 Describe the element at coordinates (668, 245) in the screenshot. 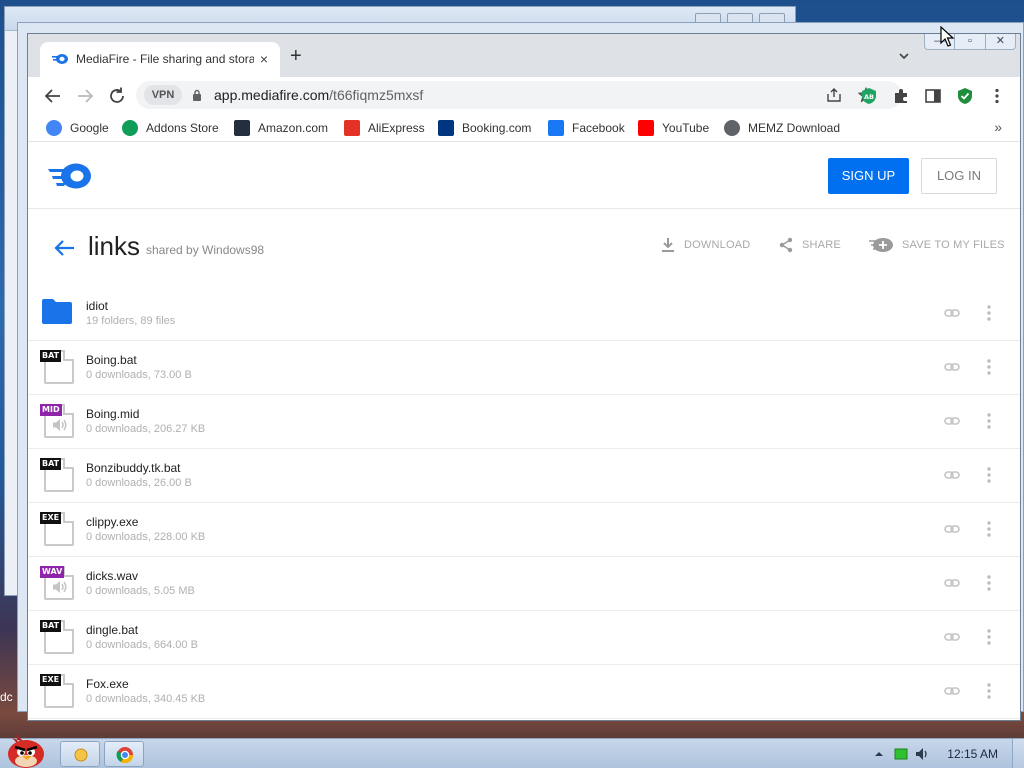

I see `download-icon` at that location.